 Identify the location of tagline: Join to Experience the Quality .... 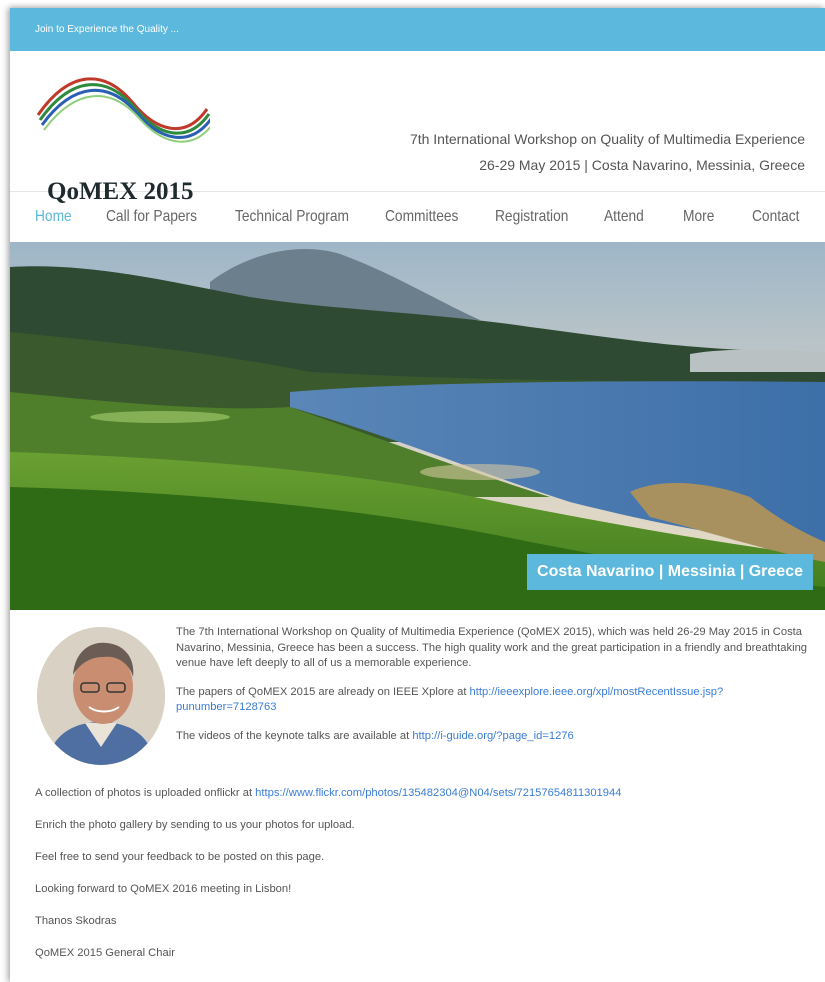
(107, 29).